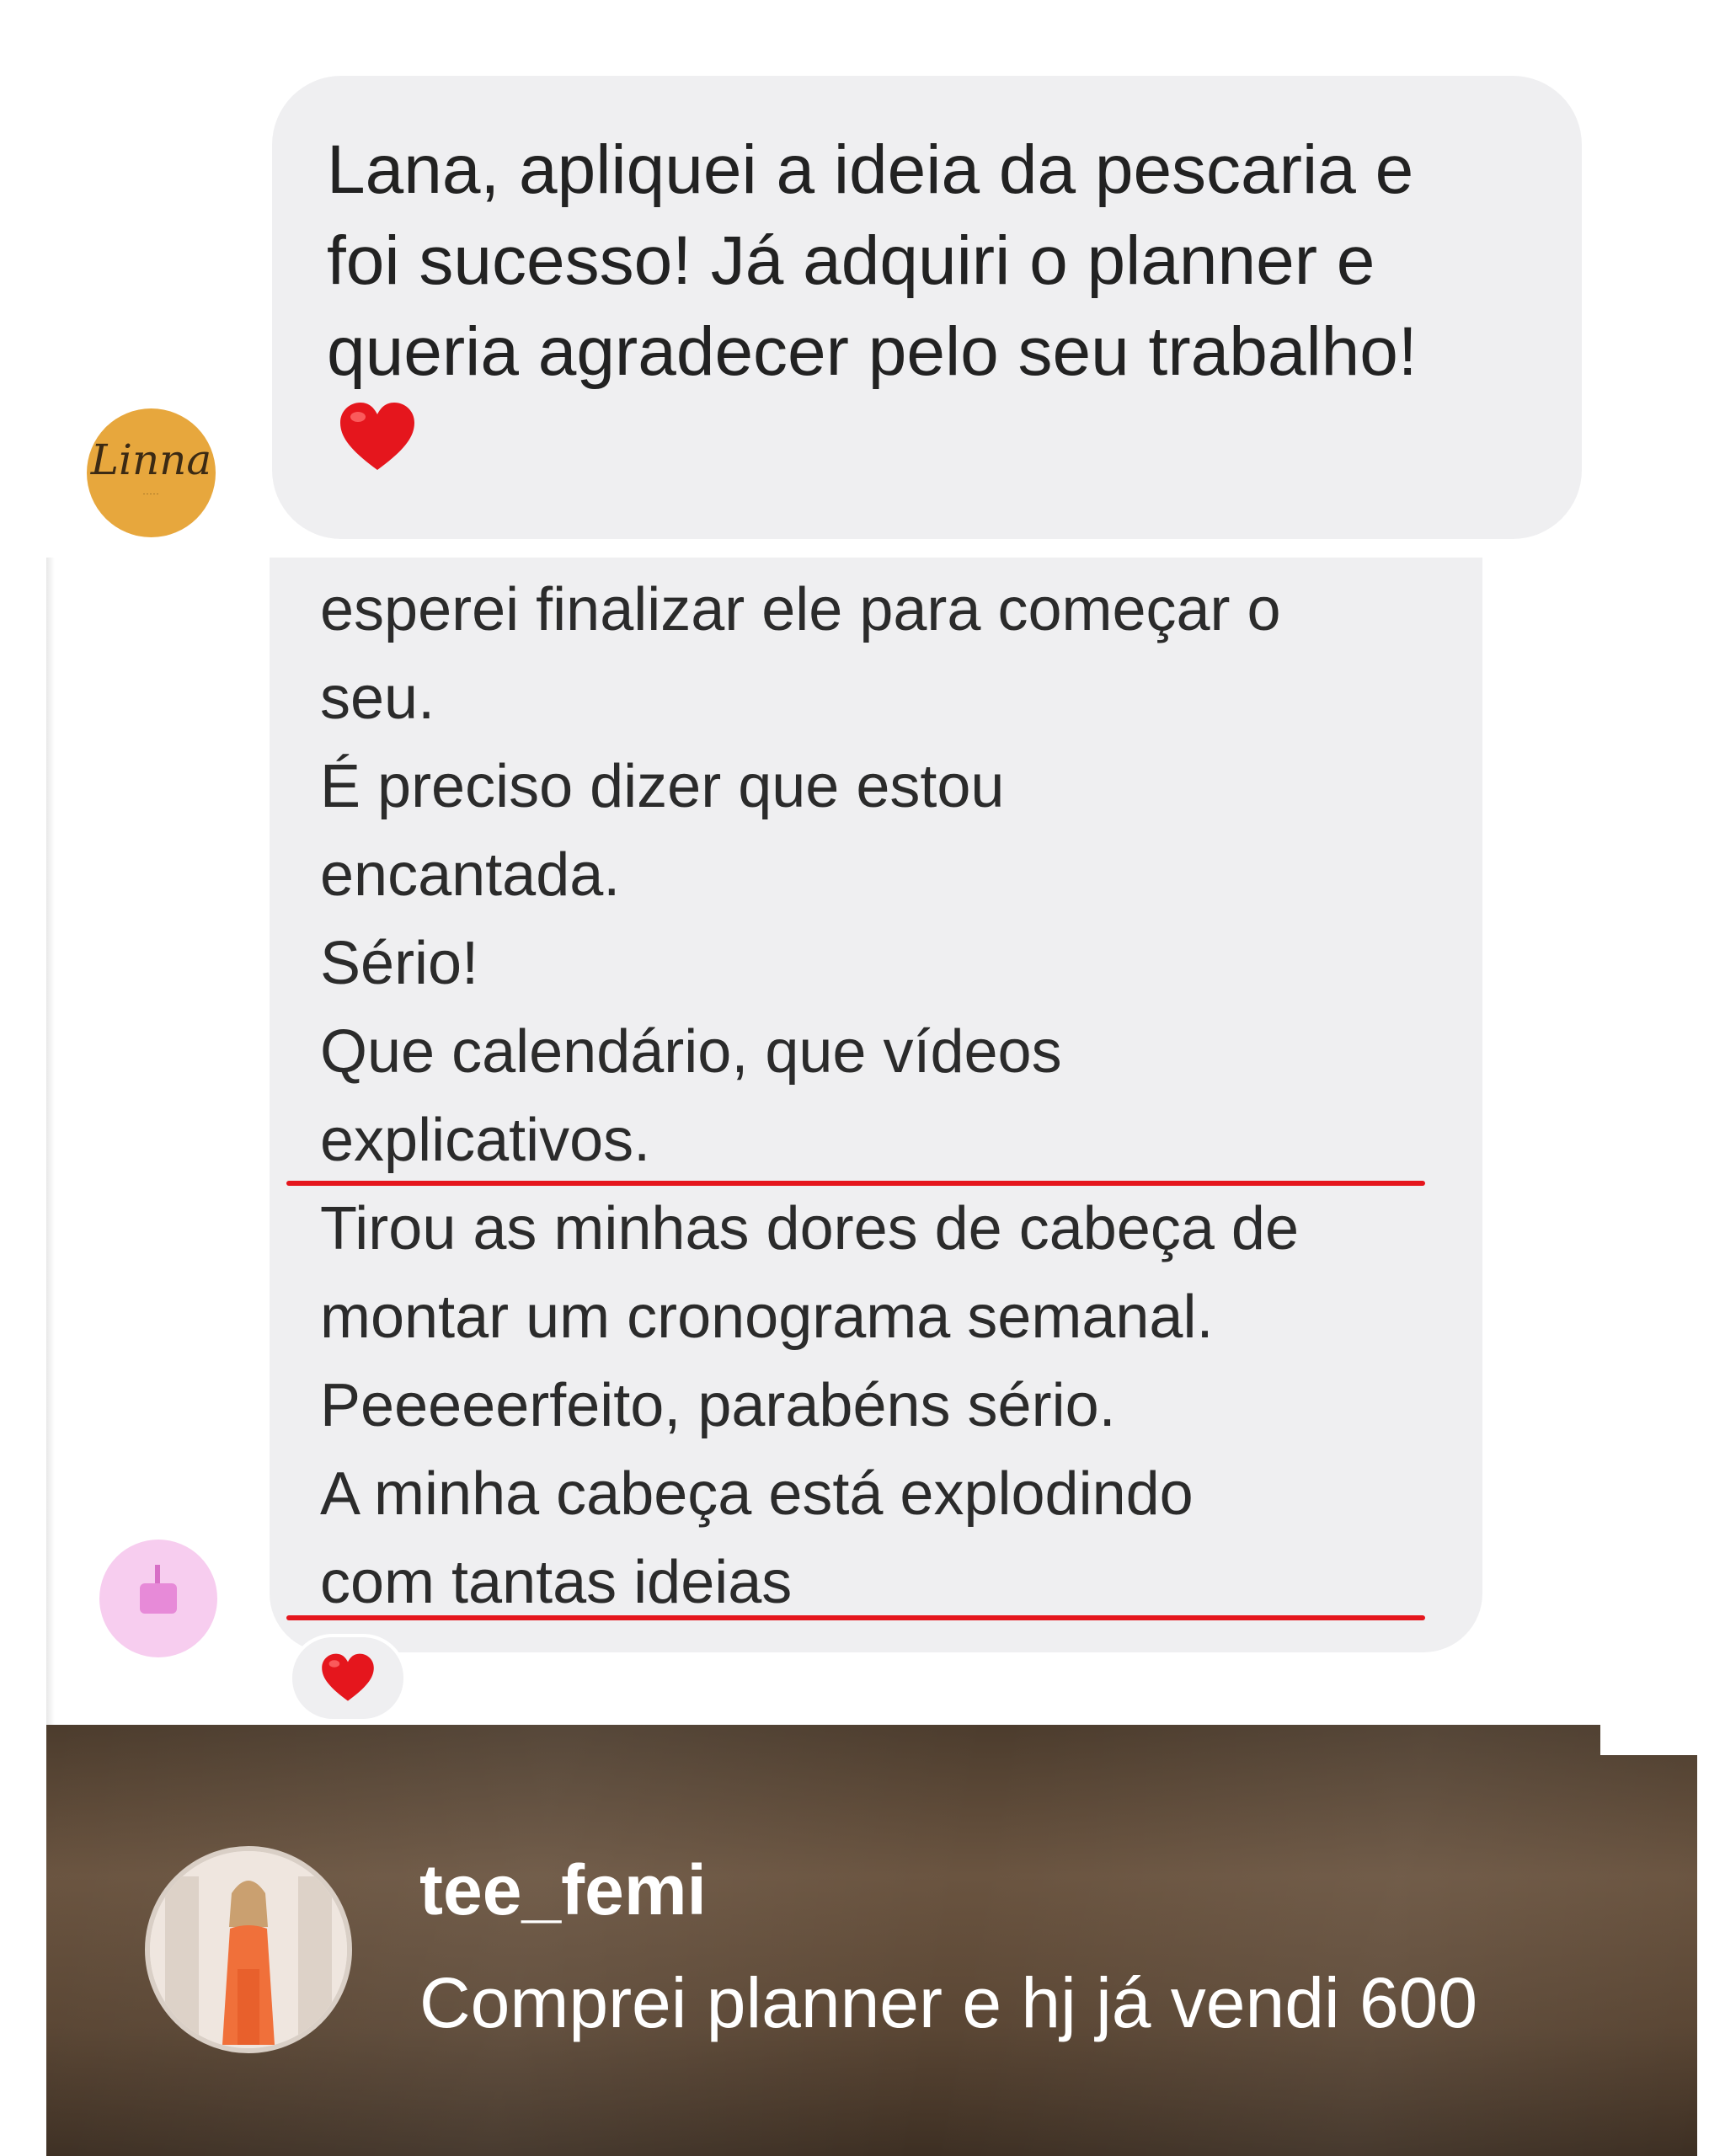 This screenshot has width=1725, height=2156. Describe the element at coordinates (809, 1228) in the screenshot. I see `message-2-line: Tirou as minhas dores de cabeça de` at that location.